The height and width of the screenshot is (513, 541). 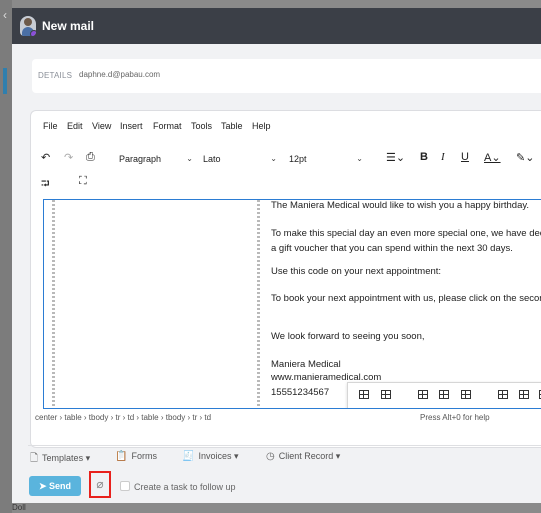 What do you see at coordinates (286, 76) in the screenshot?
I see `details-panel: DETAILS daphne.d@pabau.com` at bounding box center [286, 76].